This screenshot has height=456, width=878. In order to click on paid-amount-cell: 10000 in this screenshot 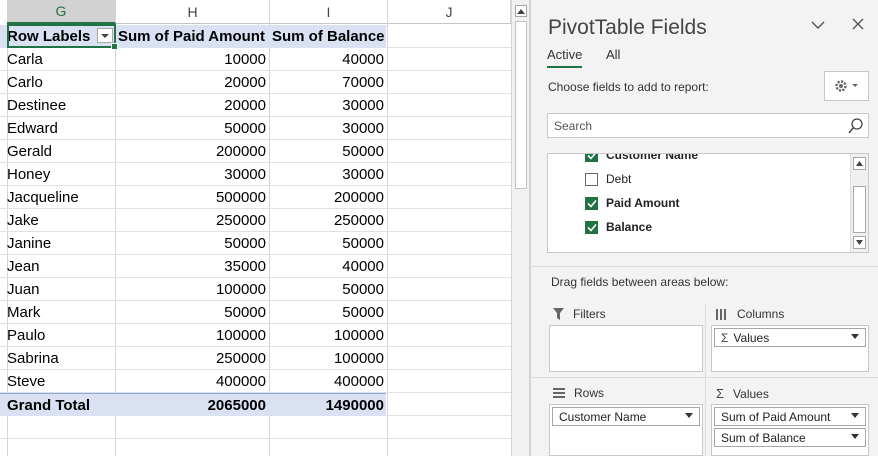, I will do `click(192, 59)`.